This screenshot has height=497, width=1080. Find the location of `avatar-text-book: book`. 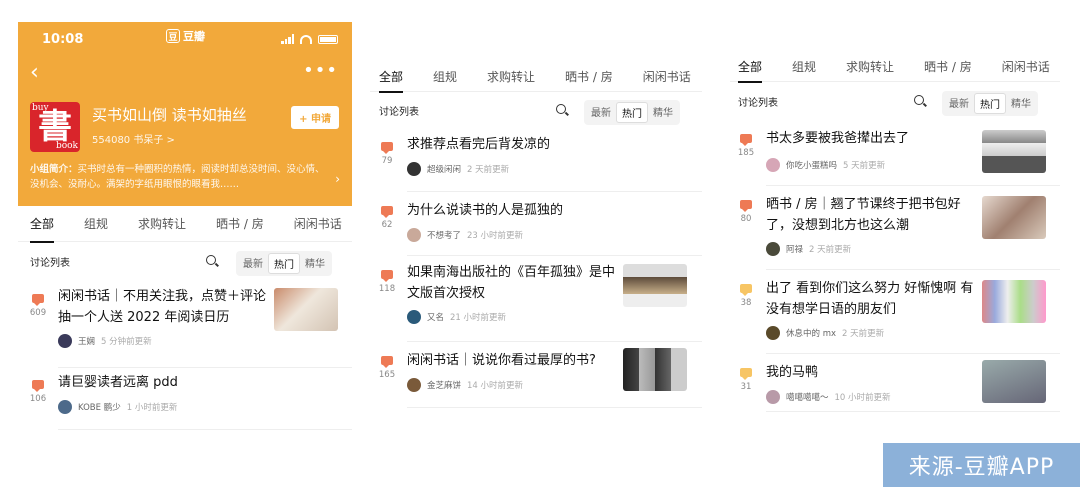

avatar-text-book: book is located at coordinates (66, 146).